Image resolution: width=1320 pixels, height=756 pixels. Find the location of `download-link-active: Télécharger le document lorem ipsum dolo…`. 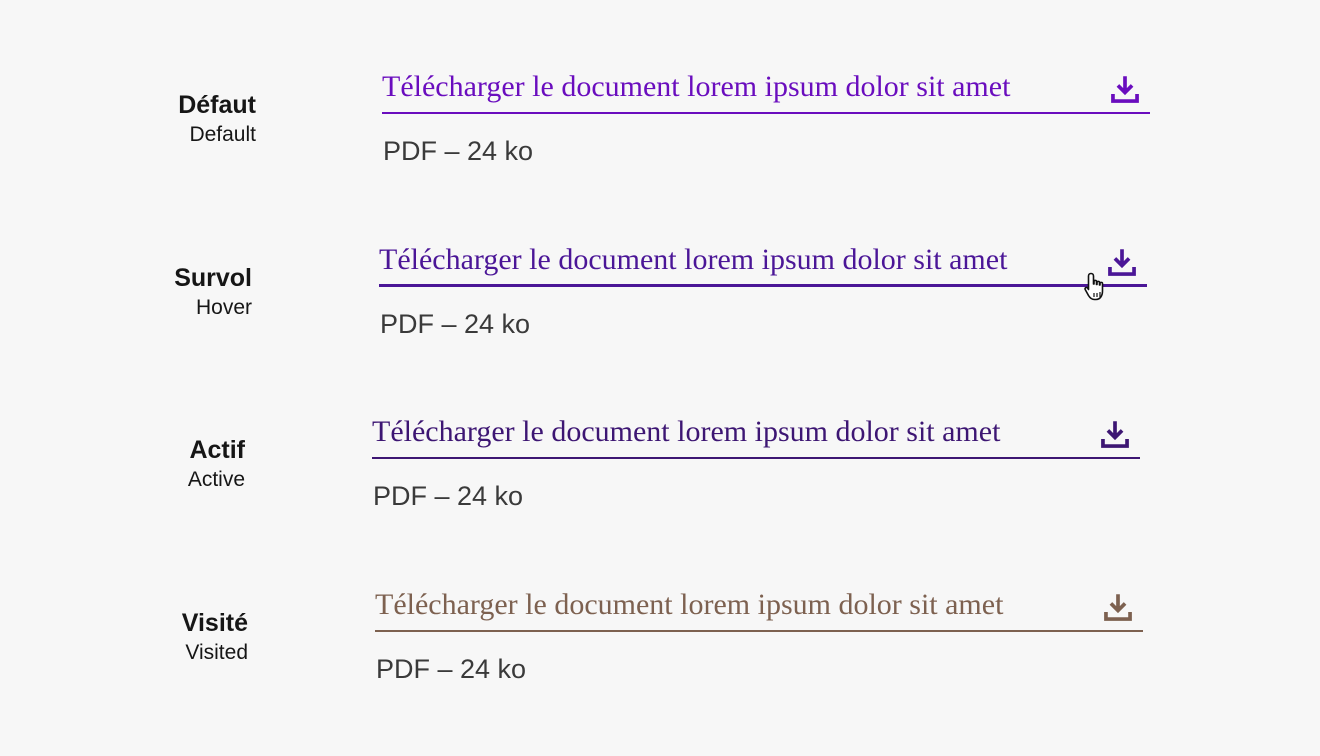

download-link-active: Télécharger le document lorem ipsum dolo… is located at coordinates (756, 436).